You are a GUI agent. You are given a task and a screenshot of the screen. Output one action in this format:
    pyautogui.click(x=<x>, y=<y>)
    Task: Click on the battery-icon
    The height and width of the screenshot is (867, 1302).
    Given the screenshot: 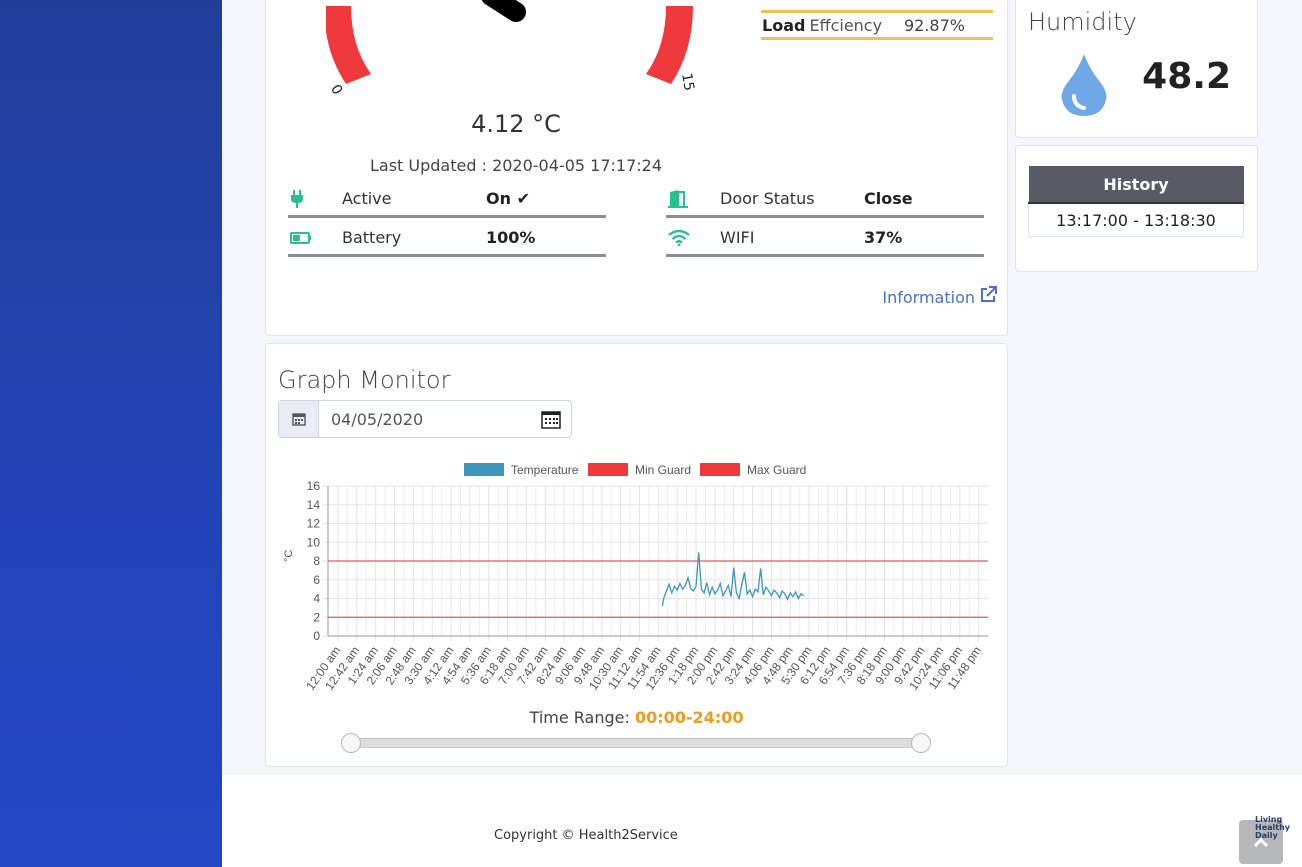 What is the action you would take?
    pyautogui.click(x=315, y=237)
    